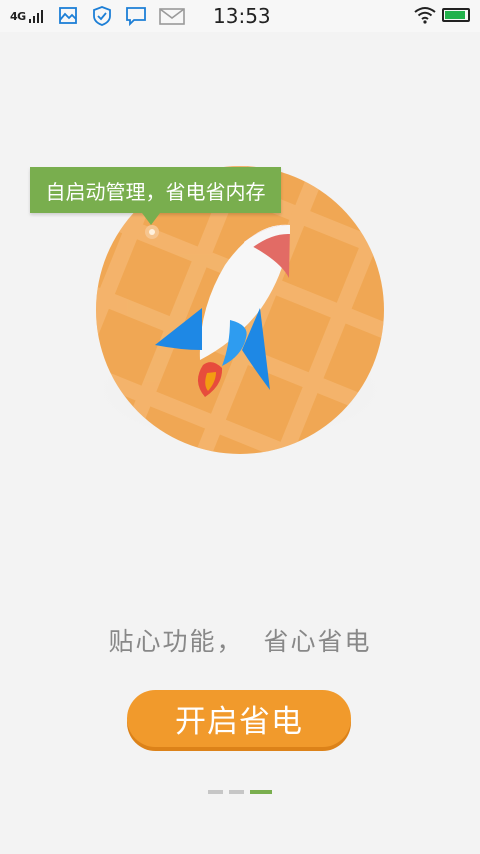 This screenshot has height=854, width=480. Describe the element at coordinates (35, 16) in the screenshot. I see `signal-icon` at that location.